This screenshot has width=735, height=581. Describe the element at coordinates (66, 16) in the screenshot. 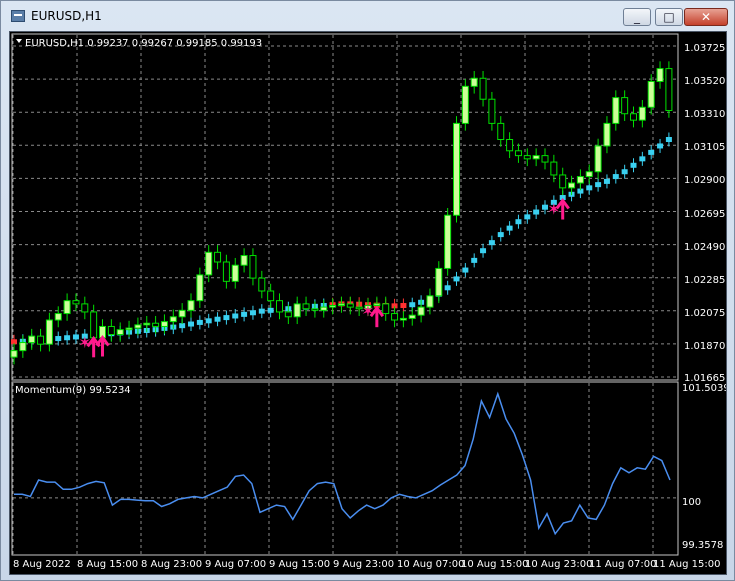

I see `window-title: EURUSD,H1` at that location.